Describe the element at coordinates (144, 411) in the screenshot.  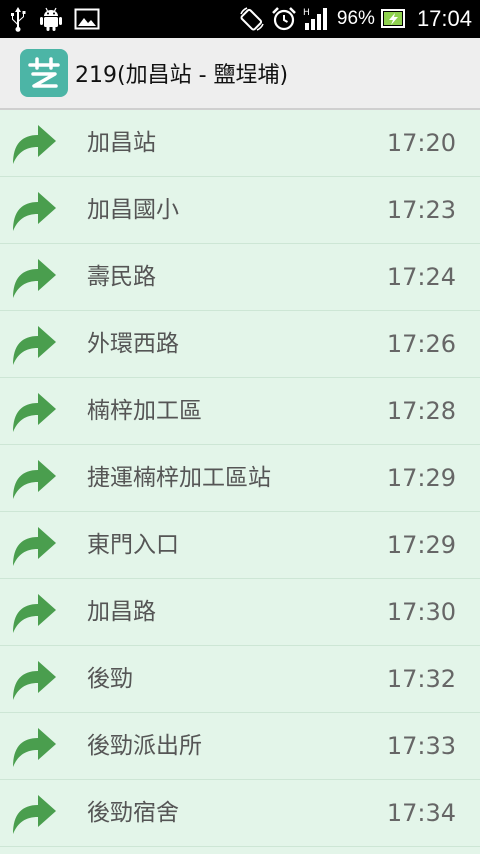
I see `stop-name: 楠梓加工區` at that location.